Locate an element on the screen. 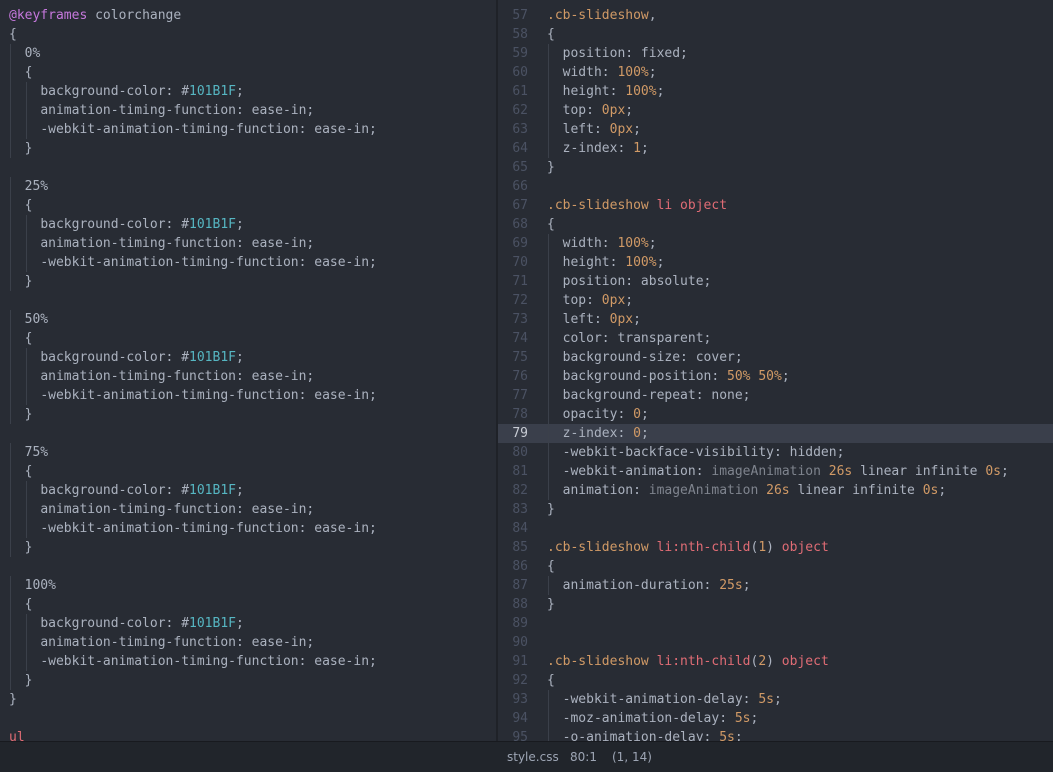 This screenshot has height=772, width=1053. code-line: 75% is located at coordinates (248, 452).